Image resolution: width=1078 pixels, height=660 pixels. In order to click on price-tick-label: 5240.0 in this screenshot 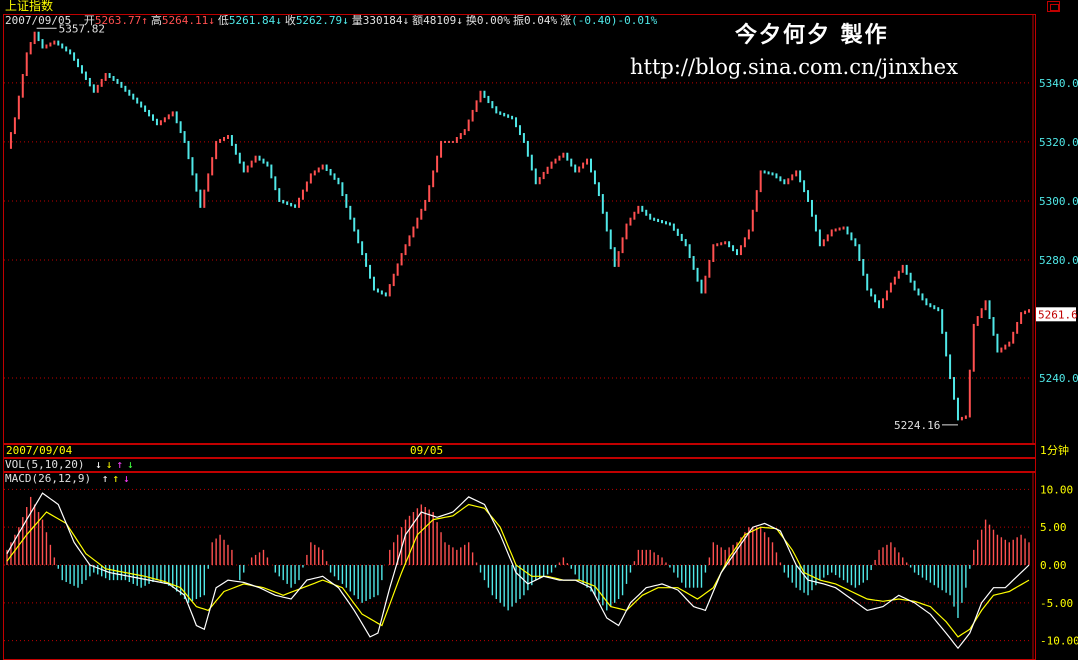, I will do `click(1058, 378)`.